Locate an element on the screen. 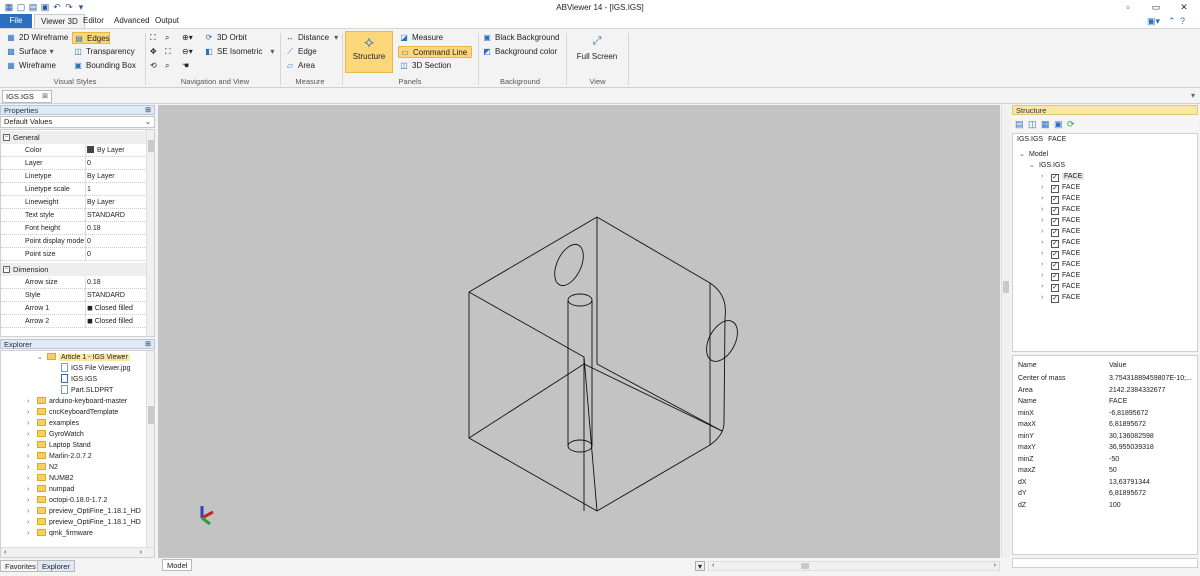 The height and width of the screenshot is (576, 1200). tree-folder: › cncKeyboardTemplate is located at coordinates (72, 412).